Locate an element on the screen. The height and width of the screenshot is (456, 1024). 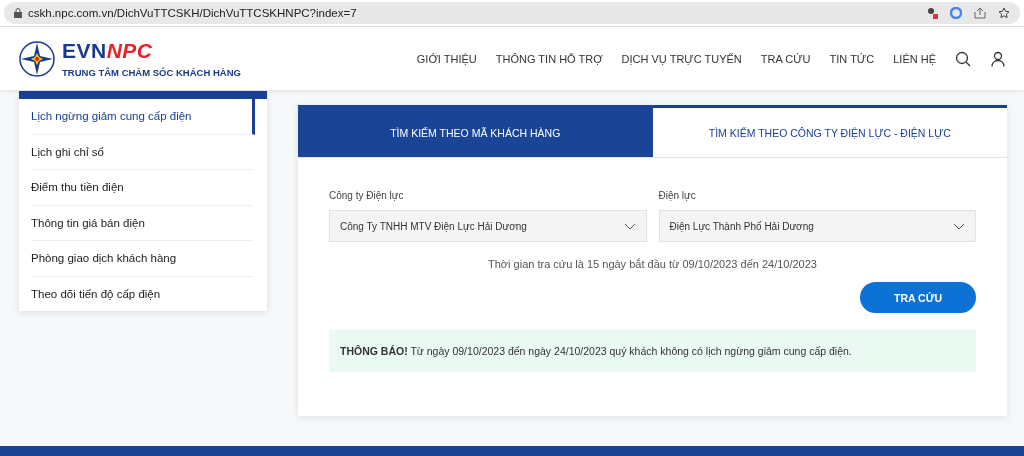
search-tab: TÌM KIẾM THEO CÔNG TY ĐIỆN LỰC - ĐIỆN LỰC is located at coordinates (829, 131).